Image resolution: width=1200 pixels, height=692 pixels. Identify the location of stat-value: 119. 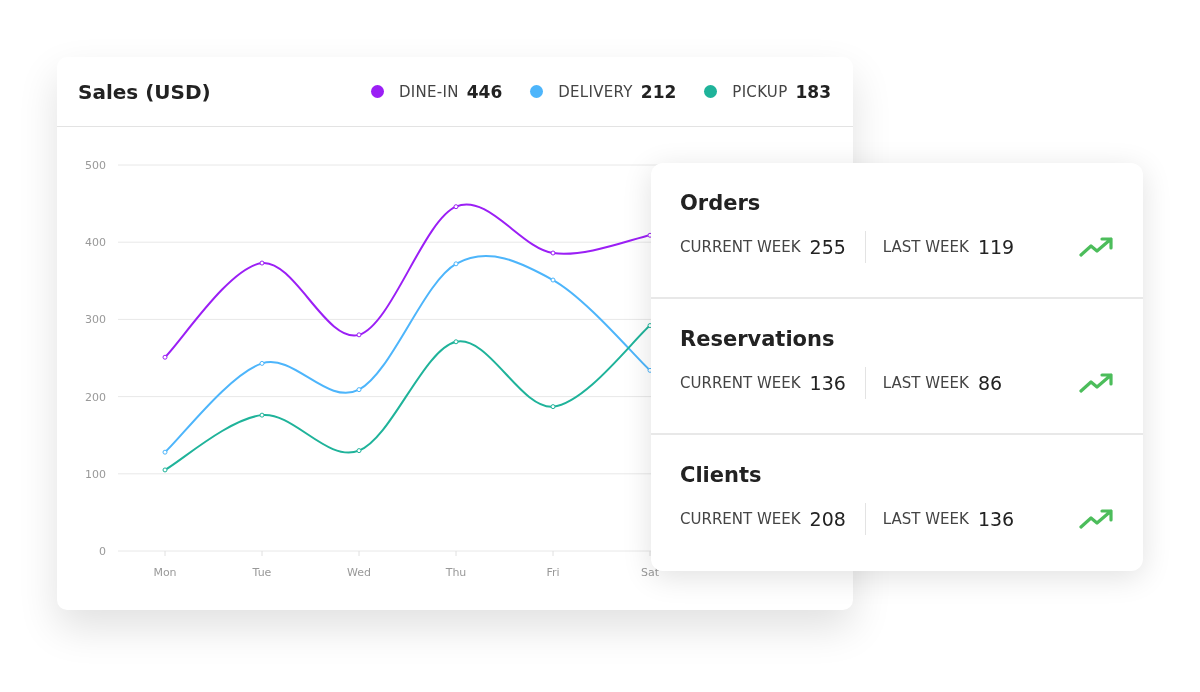
(996, 247).